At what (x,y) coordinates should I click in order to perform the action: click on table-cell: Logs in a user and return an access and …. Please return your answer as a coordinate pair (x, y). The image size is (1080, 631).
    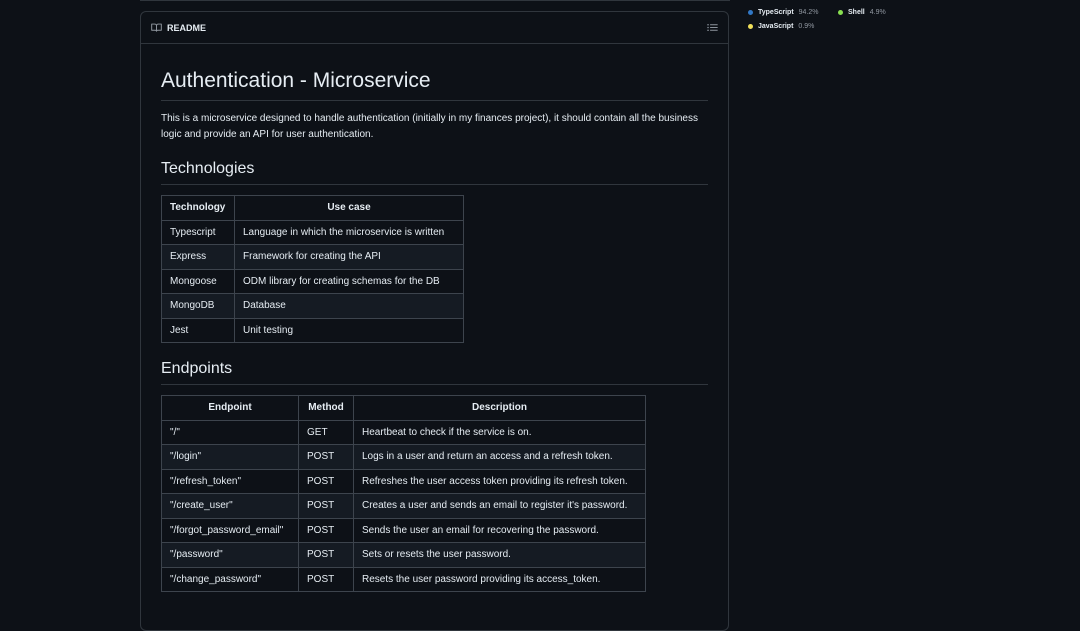
    Looking at the image, I should click on (499, 457).